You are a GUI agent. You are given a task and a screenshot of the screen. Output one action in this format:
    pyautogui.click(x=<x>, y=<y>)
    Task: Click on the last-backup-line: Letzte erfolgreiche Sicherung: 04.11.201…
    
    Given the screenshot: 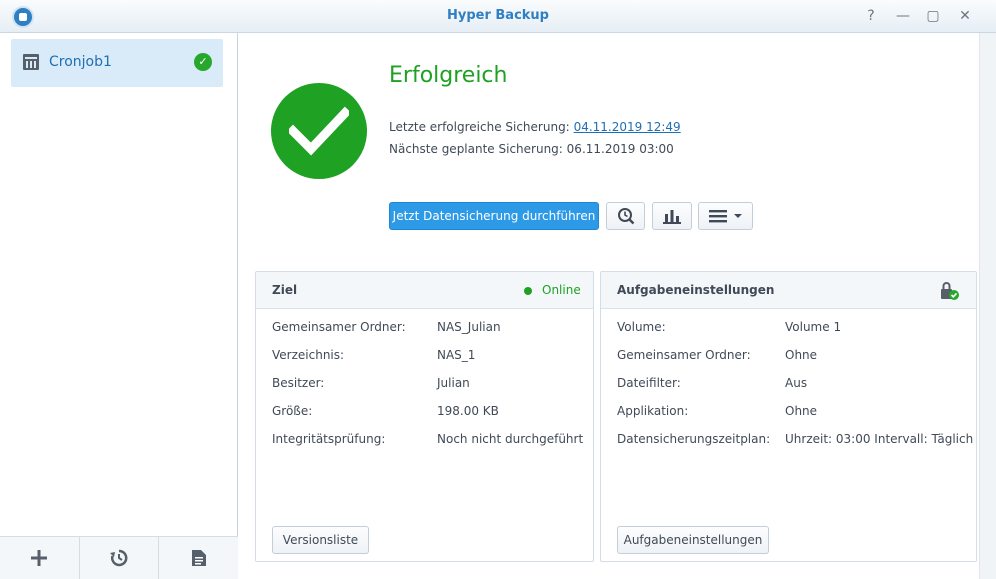 What is the action you would take?
    pyautogui.click(x=535, y=127)
    